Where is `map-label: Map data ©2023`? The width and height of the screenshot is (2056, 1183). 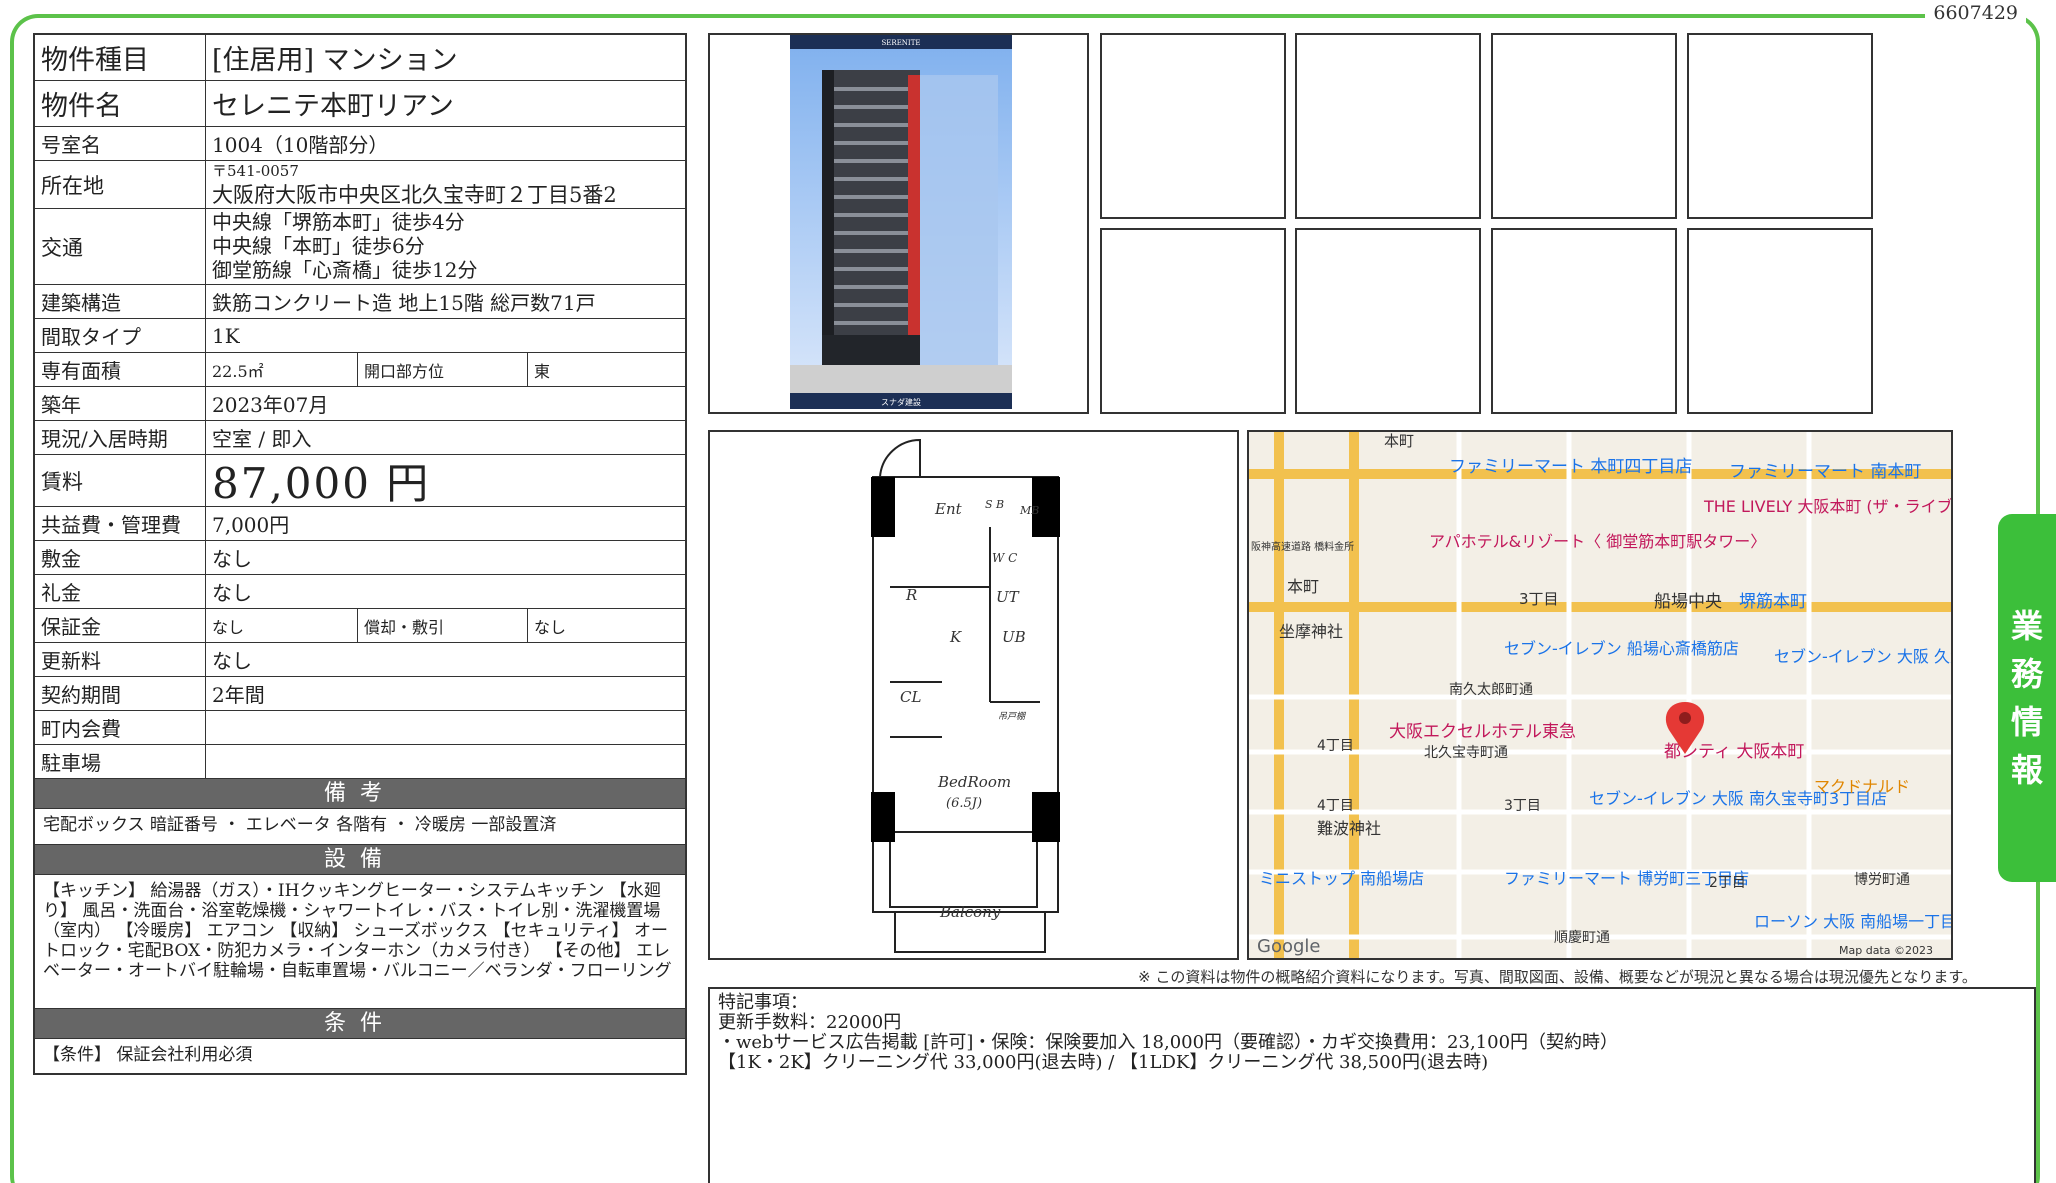 map-label: Map data ©2023 is located at coordinates (1886, 950).